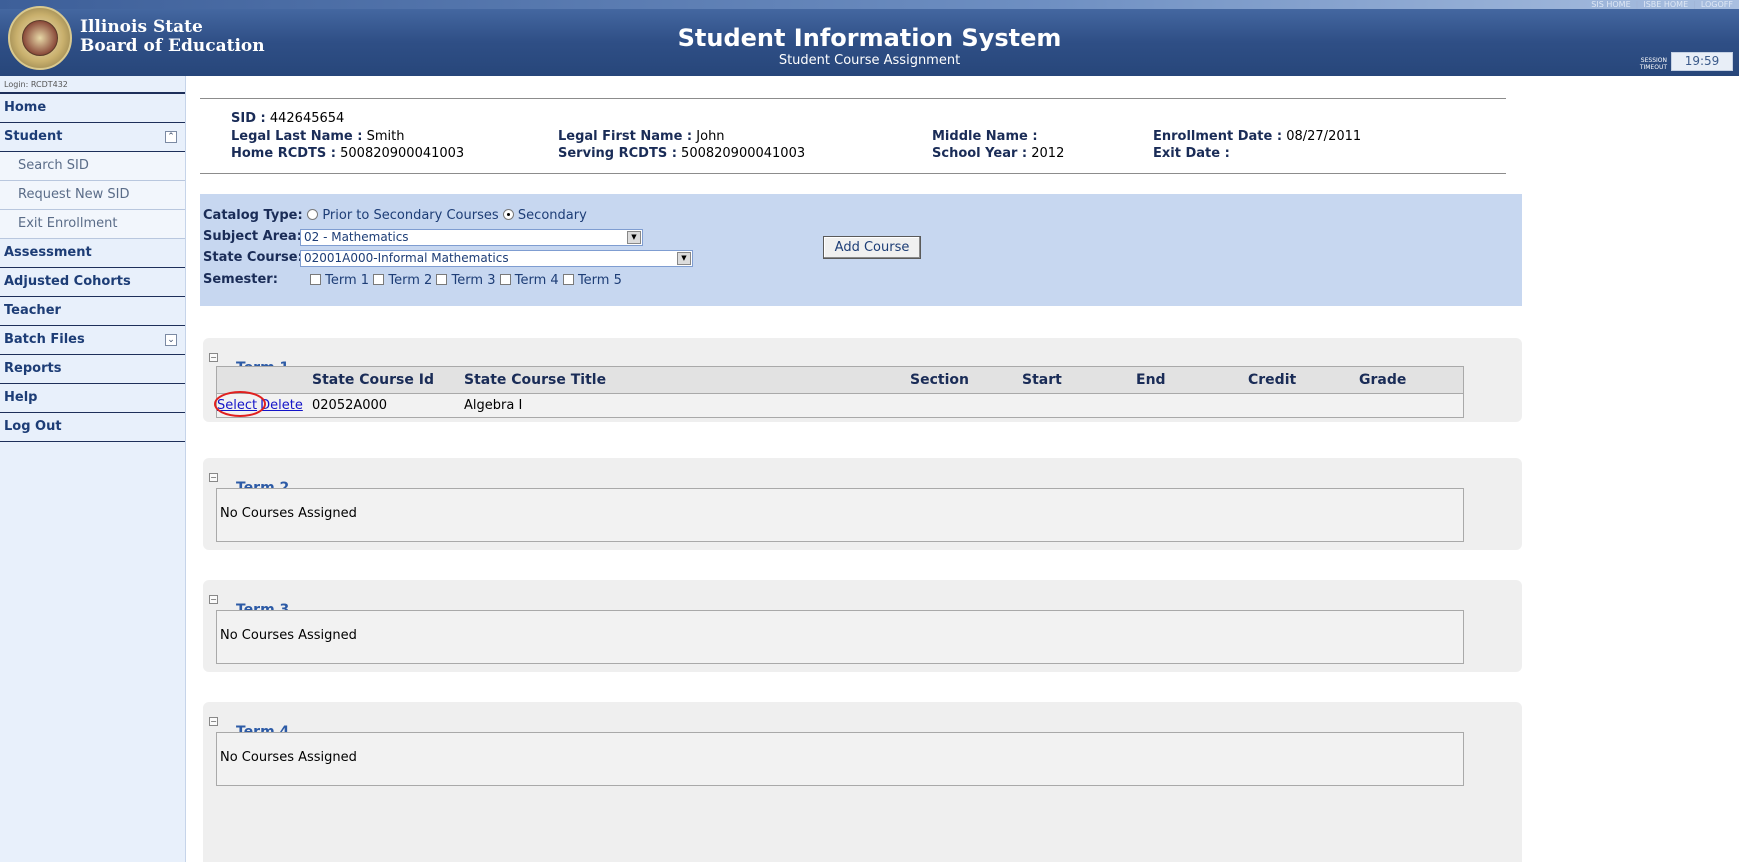 The height and width of the screenshot is (862, 1739). What do you see at coordinates (641, 136) in the screenshot?
I see `first-name-field: Legal First Name : John` at bounding box center [641, 136].